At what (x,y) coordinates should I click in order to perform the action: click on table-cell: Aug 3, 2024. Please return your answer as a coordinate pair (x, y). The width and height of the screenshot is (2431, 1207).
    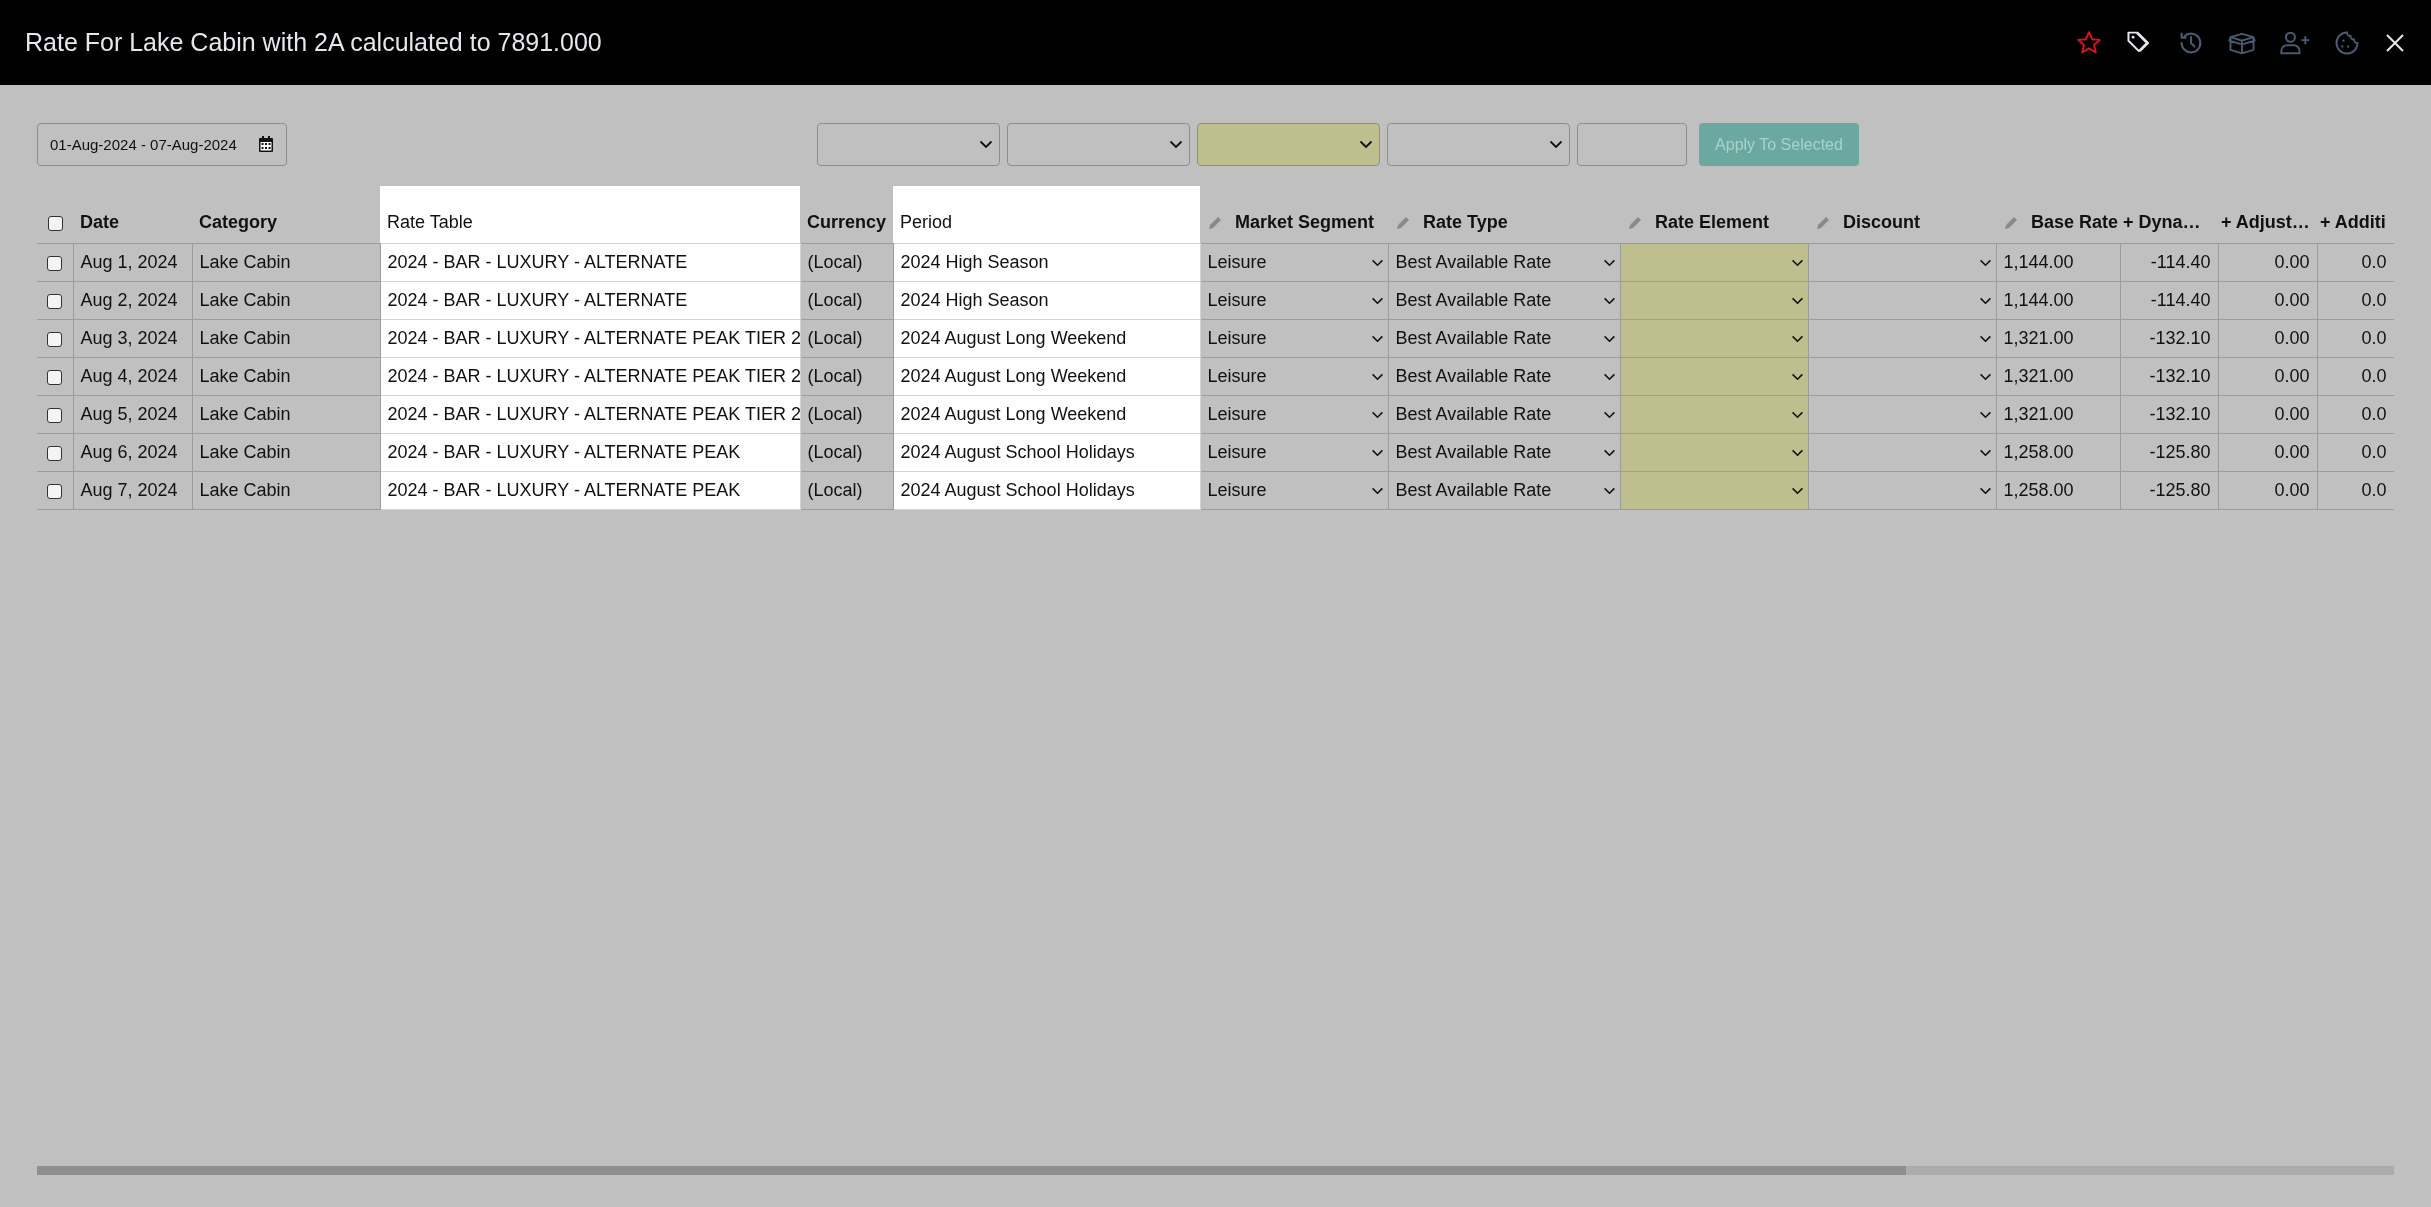
    Looking at the image, I should click on (129, 338).